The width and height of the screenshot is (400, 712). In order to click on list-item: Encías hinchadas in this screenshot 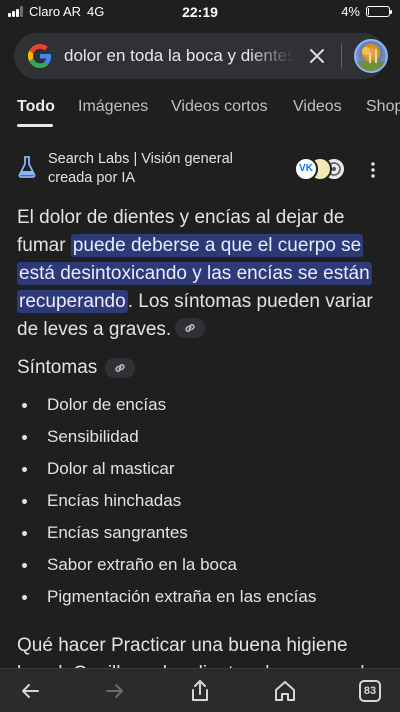, I will do `click(169, 505)`.